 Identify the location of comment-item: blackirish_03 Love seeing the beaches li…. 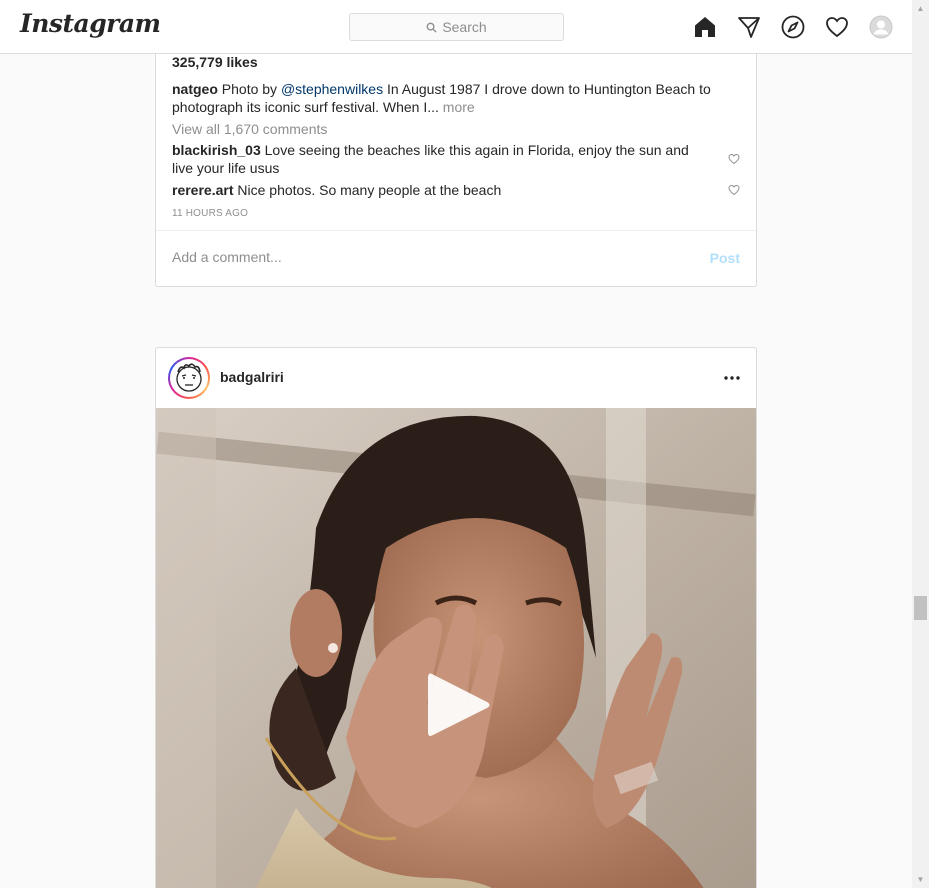
(442, 159).